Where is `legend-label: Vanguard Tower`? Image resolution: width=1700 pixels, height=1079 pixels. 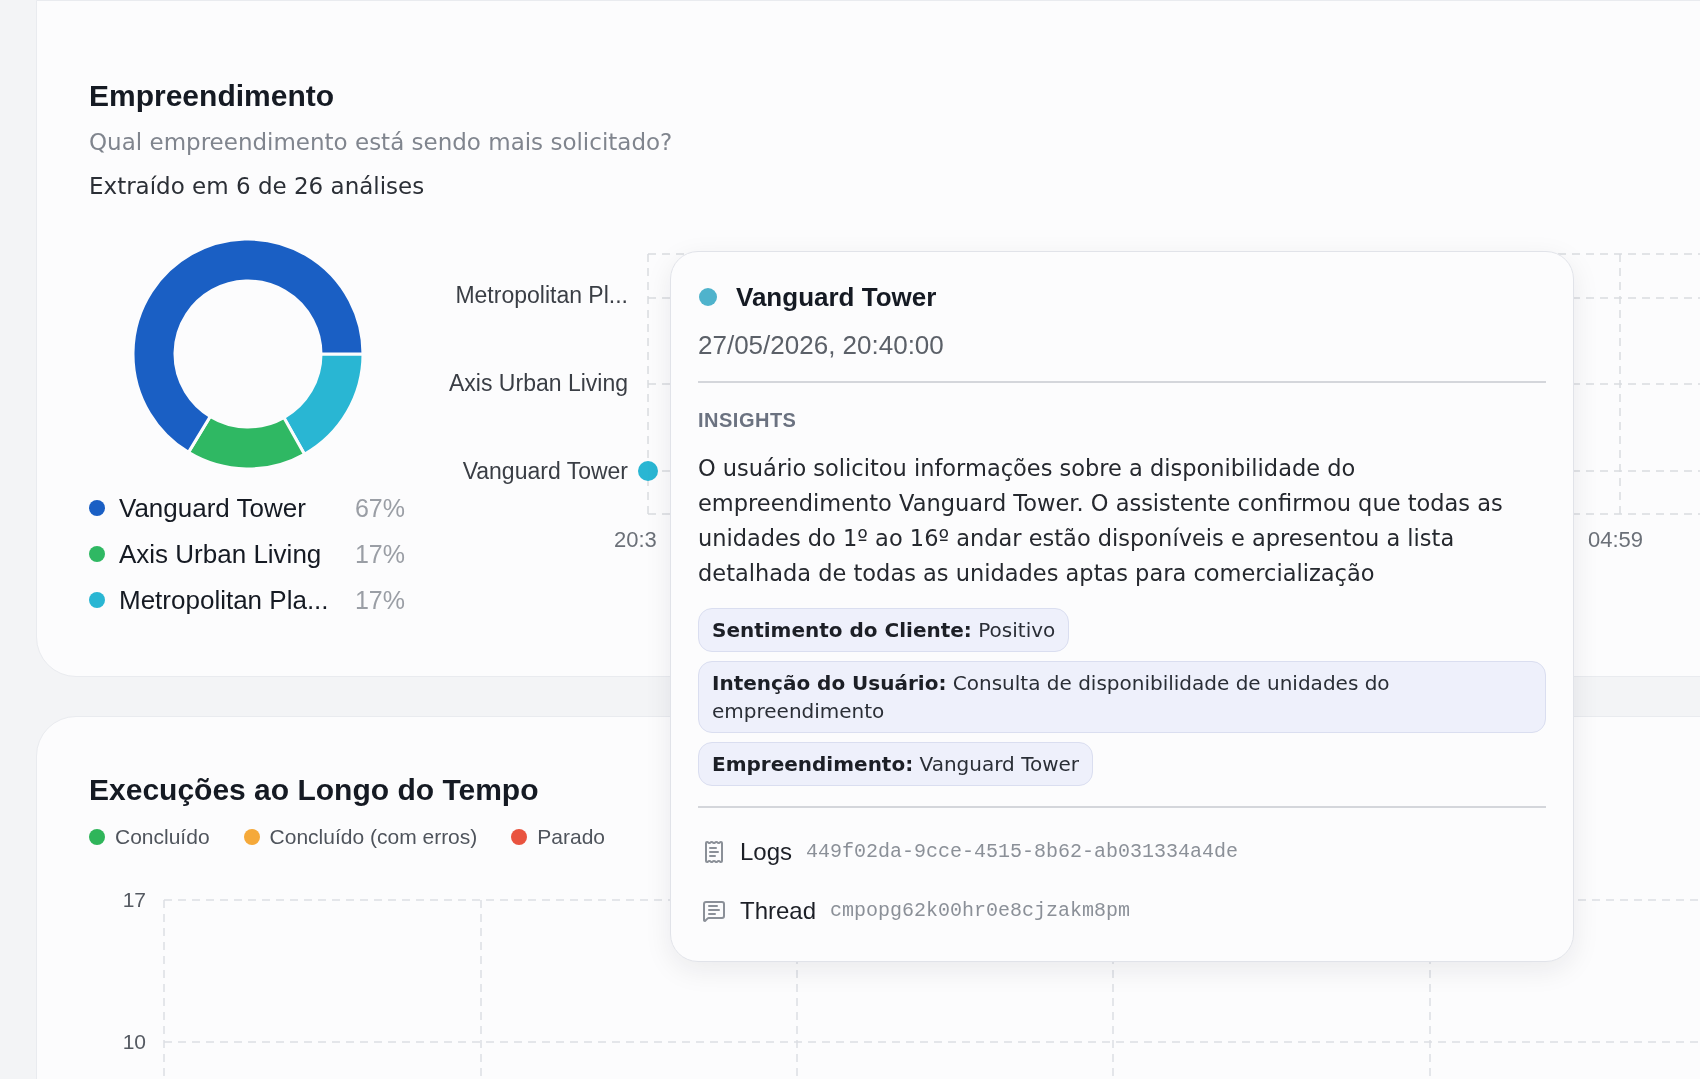 legend-label: Vanguard Tower is located at coordinates (213, 508).